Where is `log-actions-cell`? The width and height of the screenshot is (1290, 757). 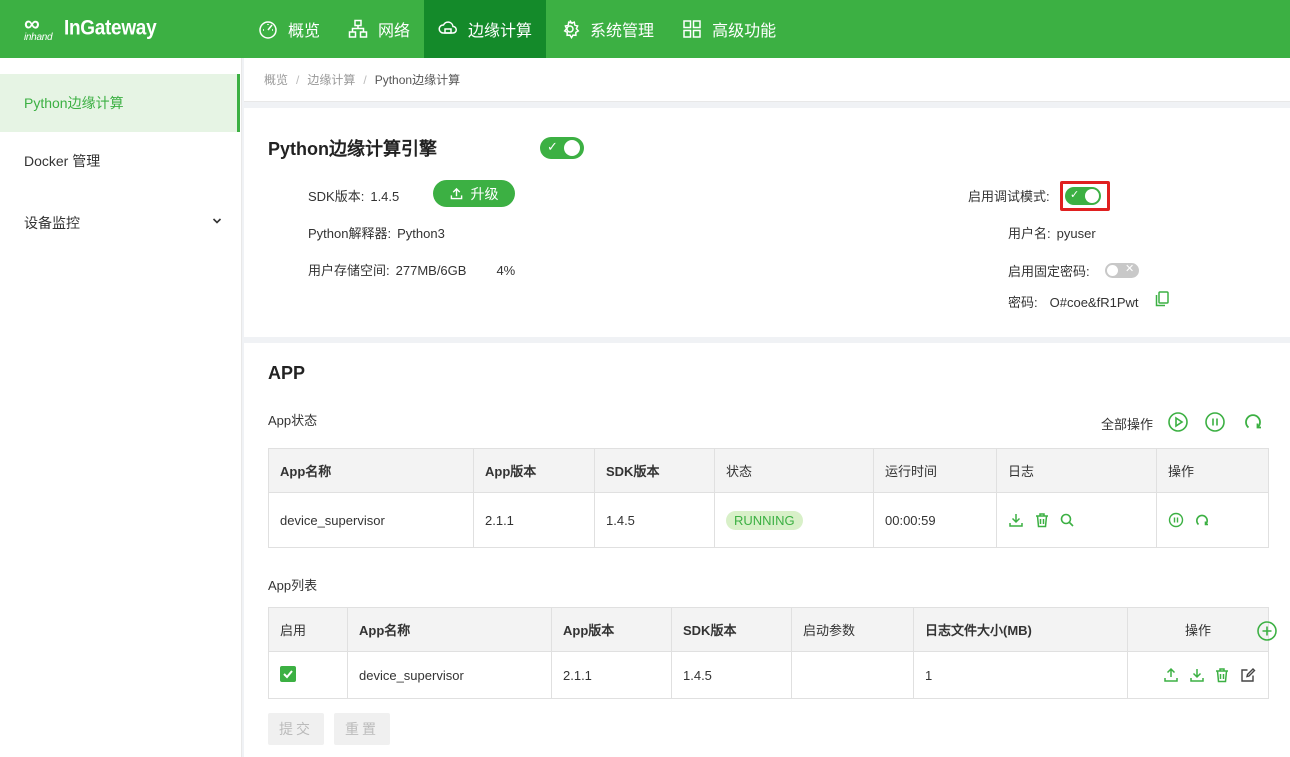 log-actions-cell is located at coordinates (1076, 520).